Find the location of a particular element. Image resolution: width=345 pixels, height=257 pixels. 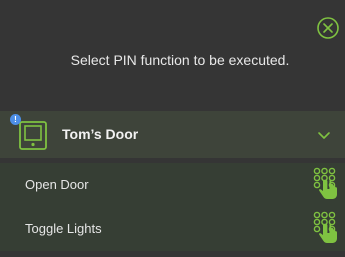

notification-badge: ! is located at coordinates (15, 119).